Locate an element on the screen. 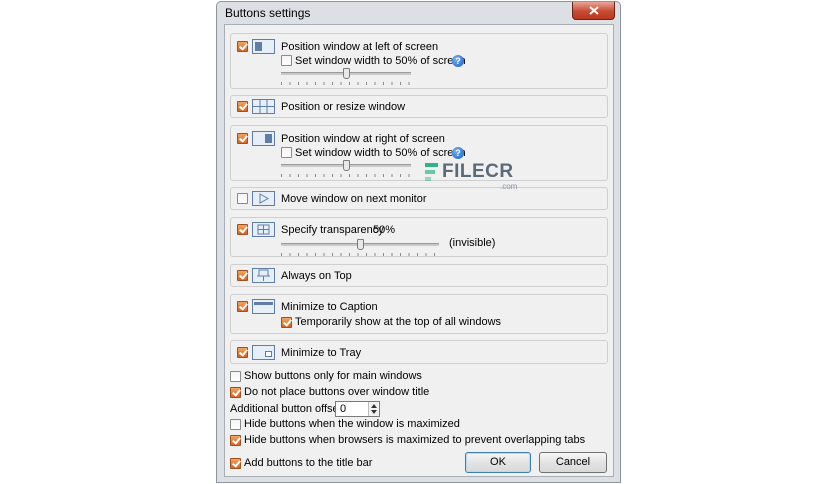 The width and height of the screenshot is (836, 484). position-right-width-slider is located at coordinates (346, 168).